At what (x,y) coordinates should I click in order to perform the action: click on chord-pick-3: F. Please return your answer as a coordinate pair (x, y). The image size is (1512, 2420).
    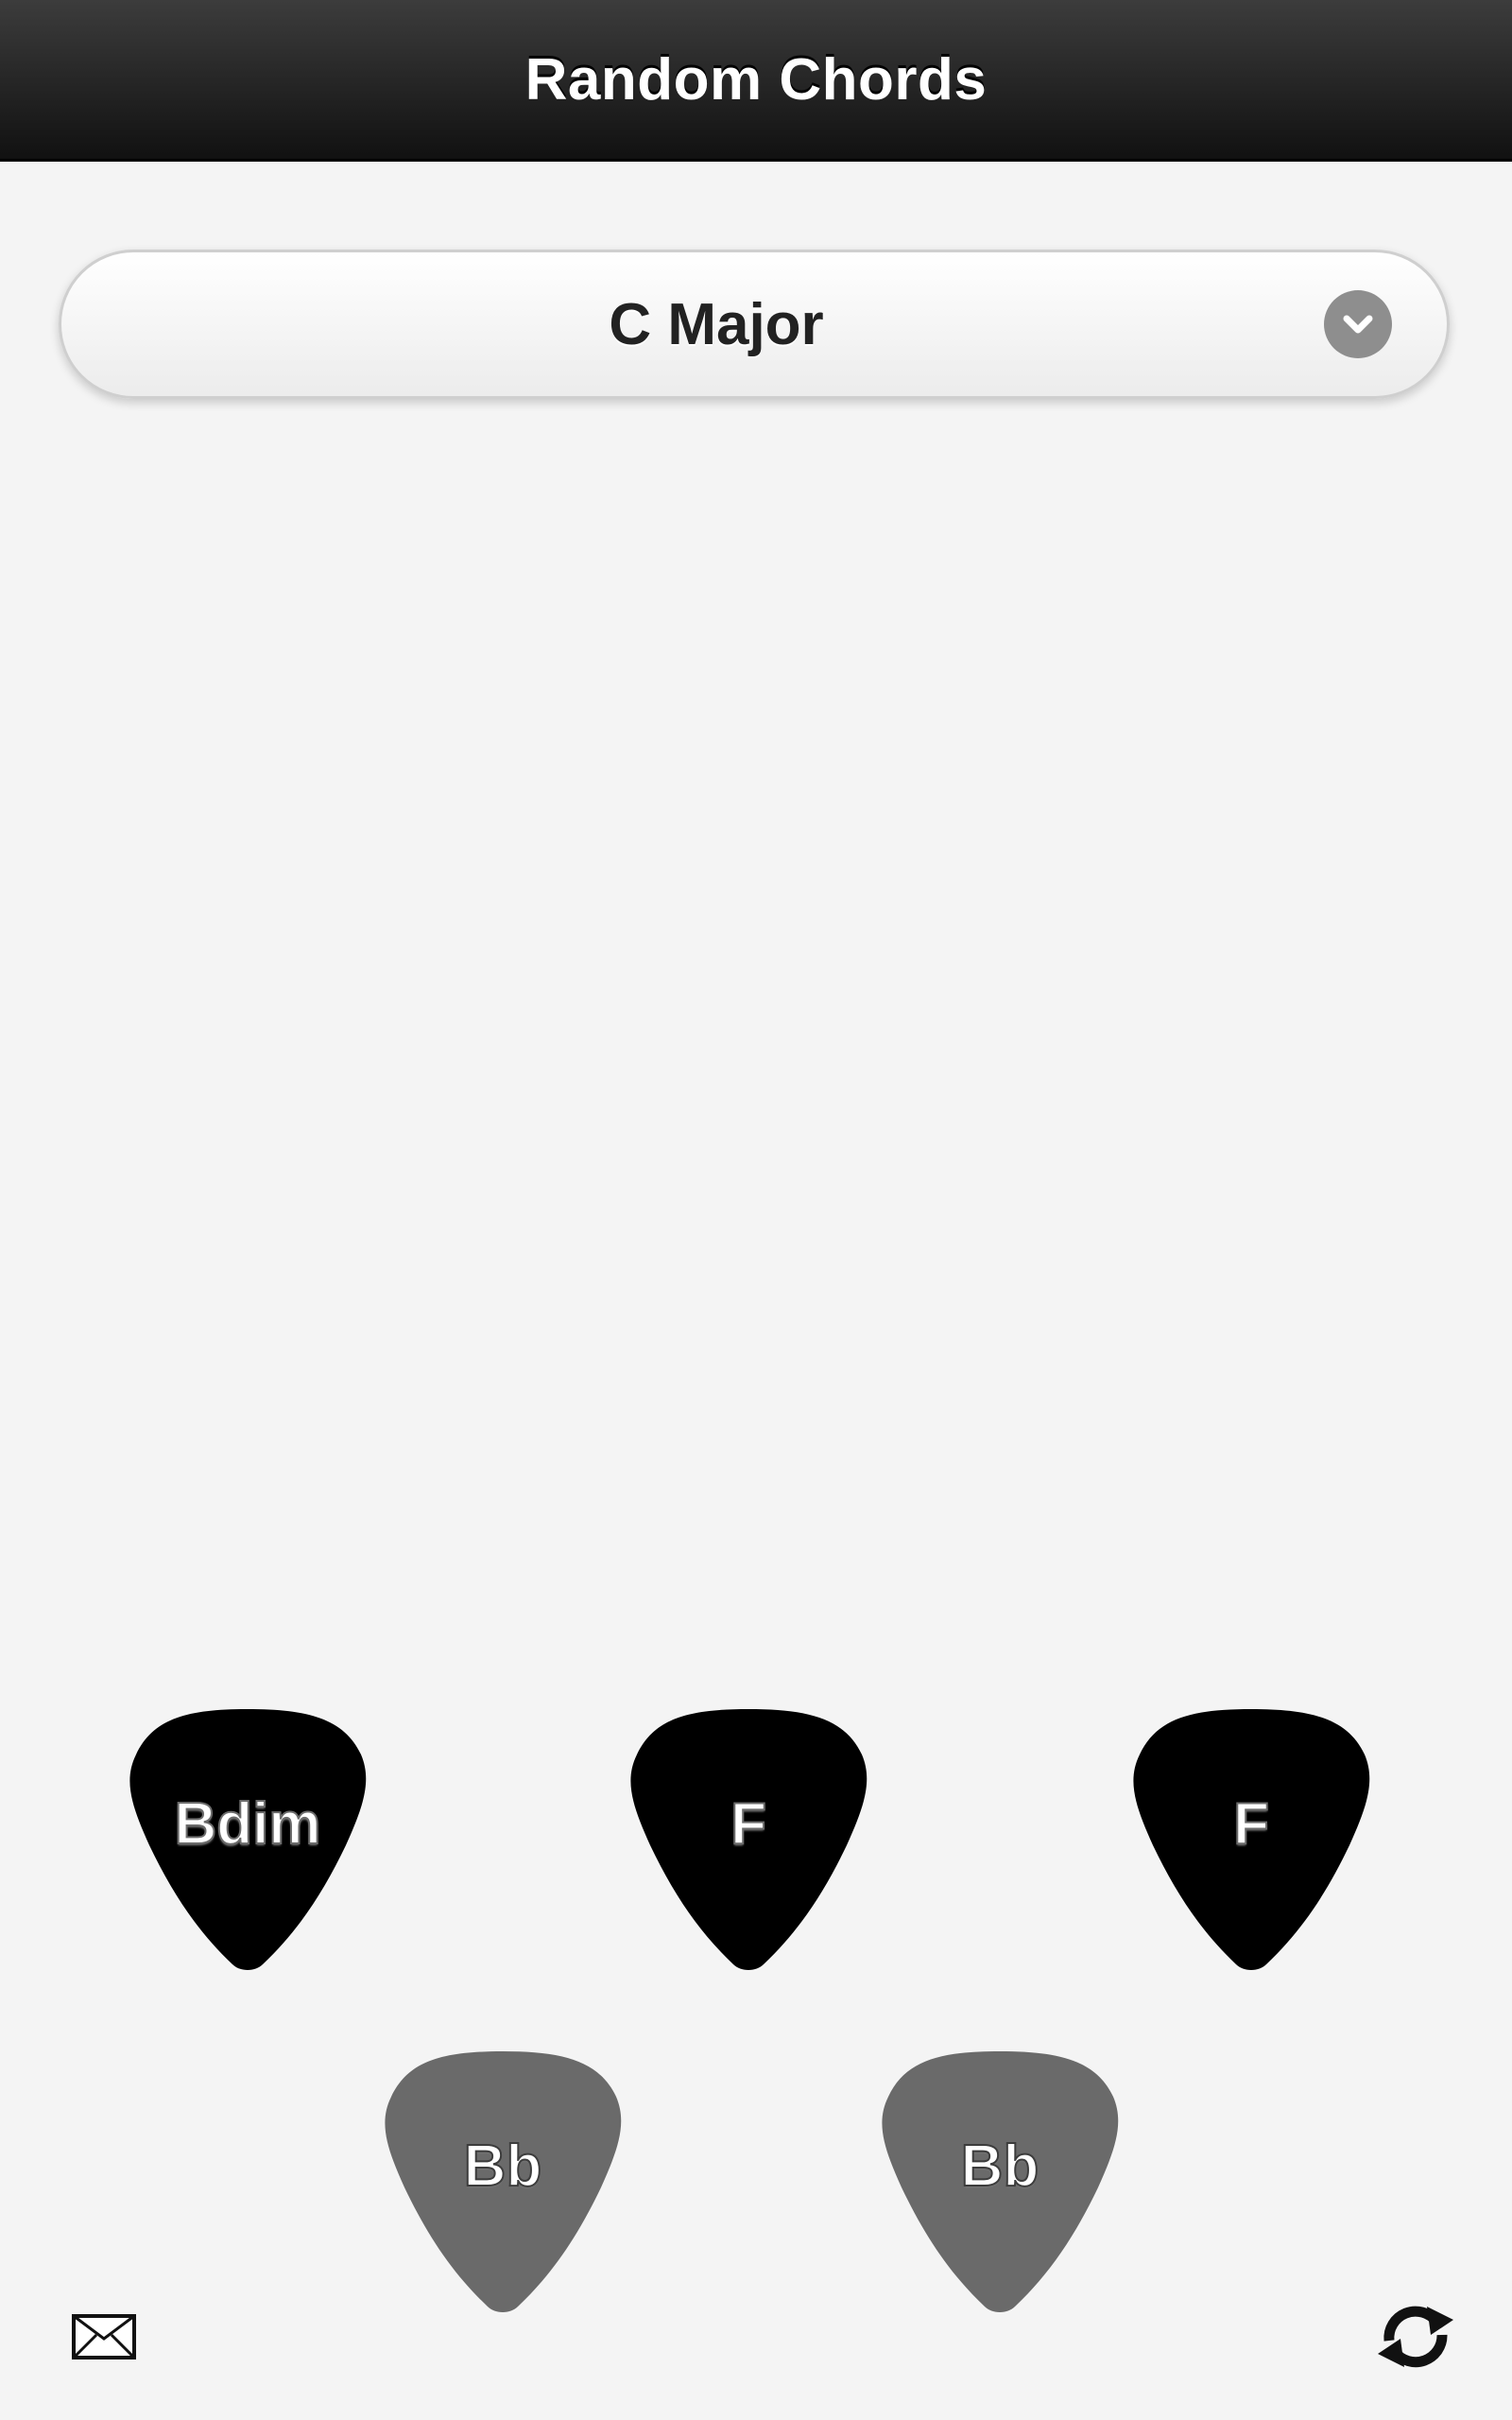
    Looking at the image, I should click on (1251, 1838).